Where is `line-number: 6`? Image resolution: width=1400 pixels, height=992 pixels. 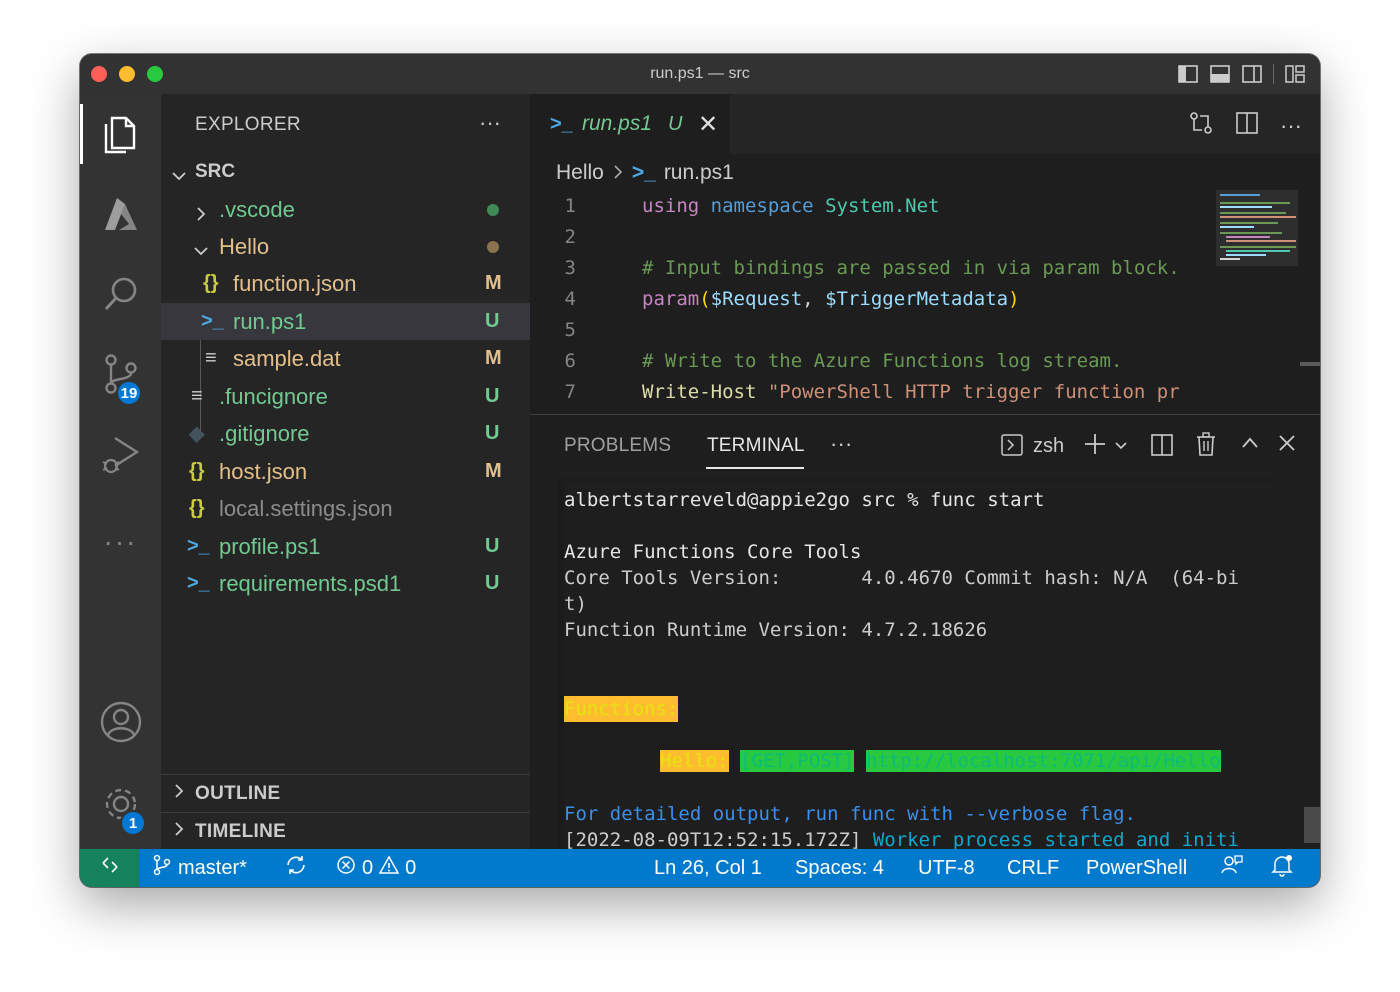
line-number: 6 is located at coordinates (570, 360).